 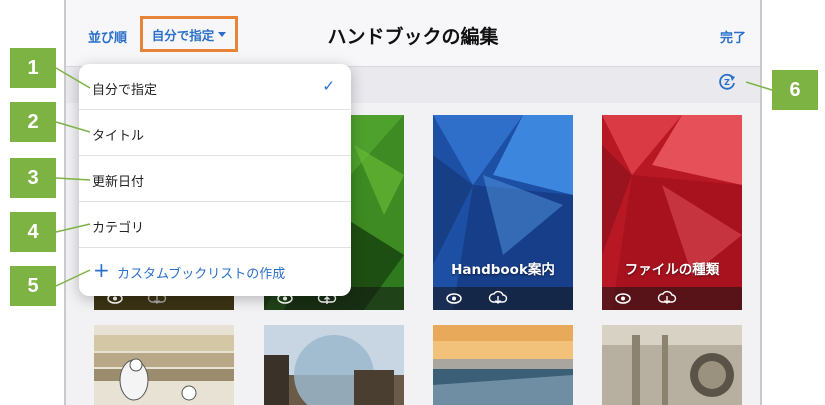 I want to click on navigation-bar: 並び順 自分で指定 ハンドブックの編集 完了, so click(x=413, y=33).